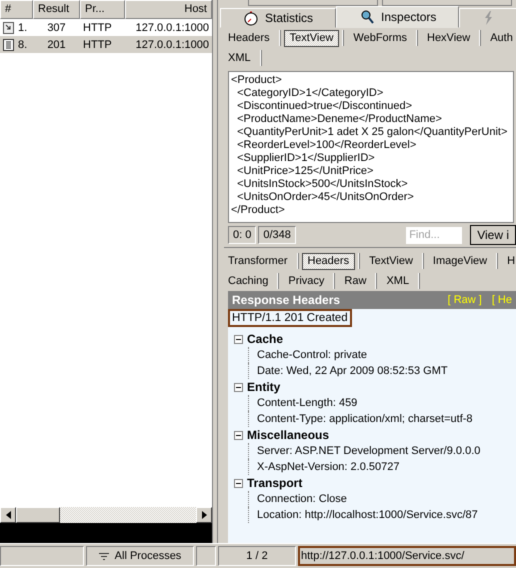 The height and width of the screenshot is (568, 516). Describe the element at coordinates (312, 355) in the screenshot. I see `header-entry: Cache-Control: private` at that location.